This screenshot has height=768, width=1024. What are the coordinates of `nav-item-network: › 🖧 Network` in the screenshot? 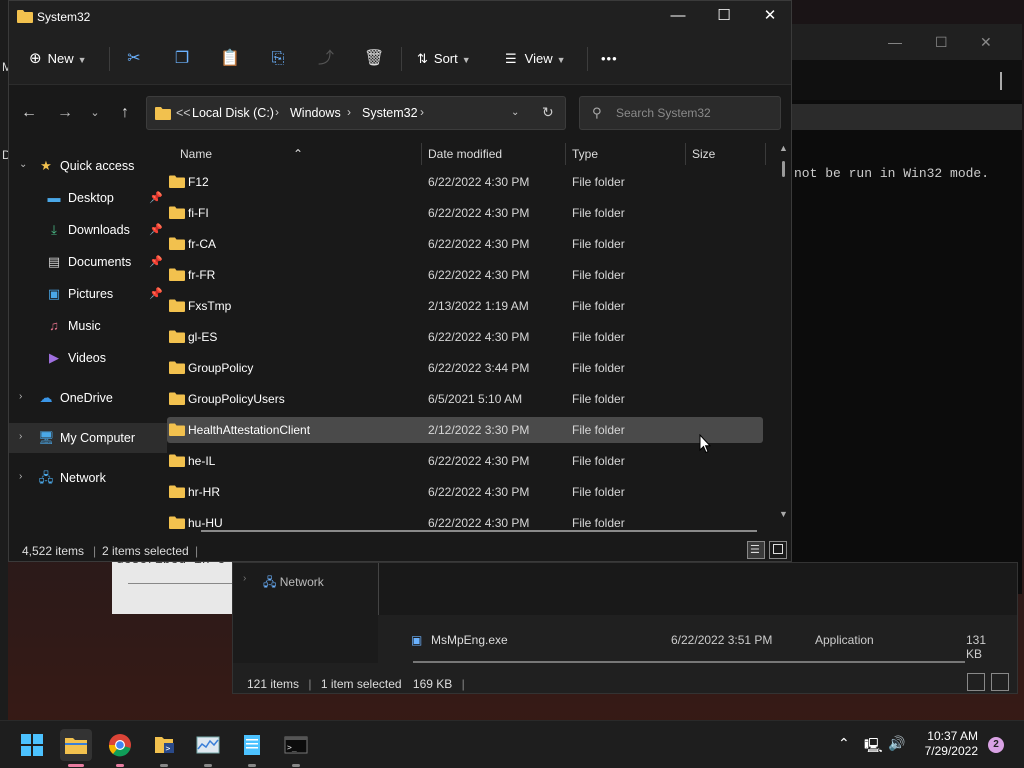 It's located at (88, 478).